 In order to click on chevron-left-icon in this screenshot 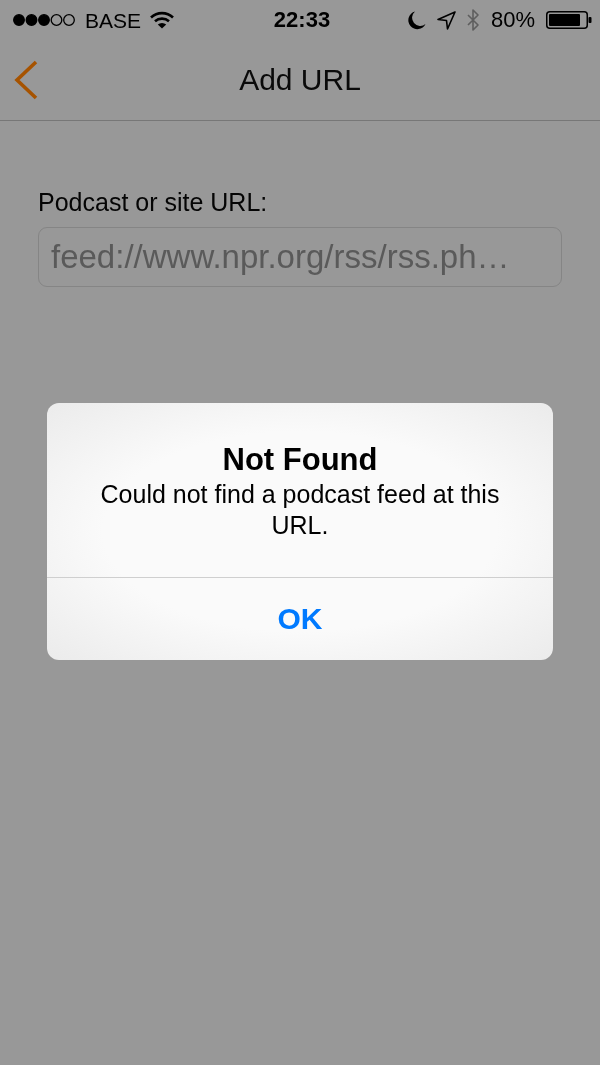, I will do `click(26, 80)`.